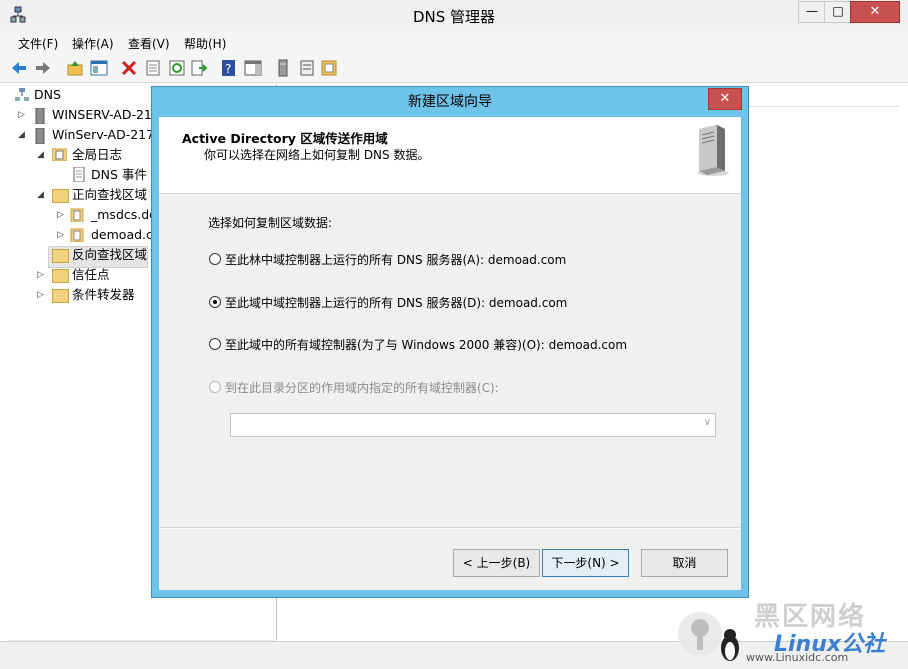 The height and width of the screenshot is (669, 908). I want to click on back-button: < 上一步(B), so click(496, 563).